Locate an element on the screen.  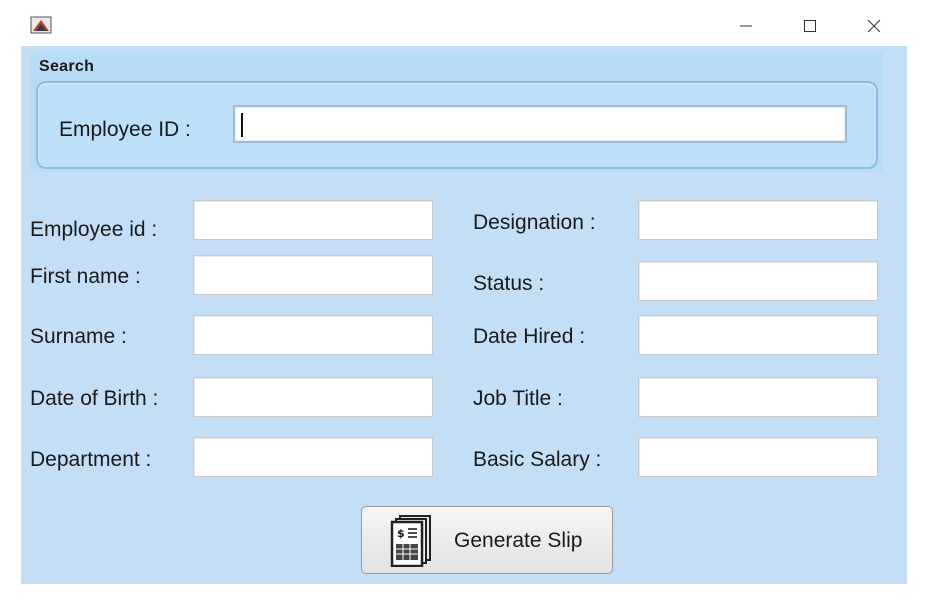
surname-field is located at coordinates (313, 335).